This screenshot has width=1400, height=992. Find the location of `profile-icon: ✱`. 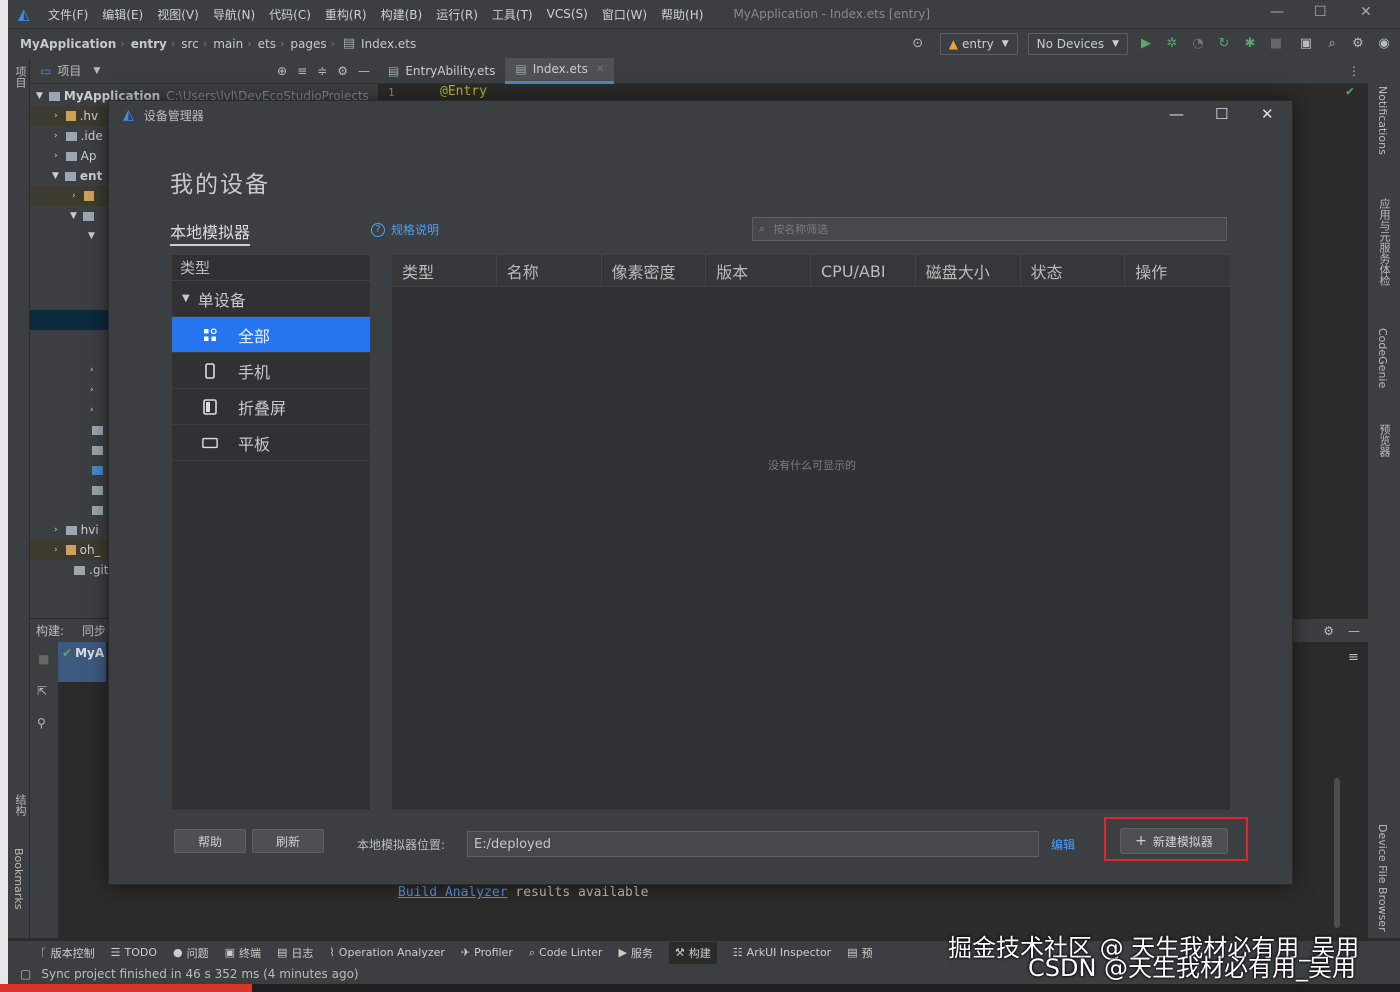

profile-icon: ✱ is located at coordinates (1250, 44).